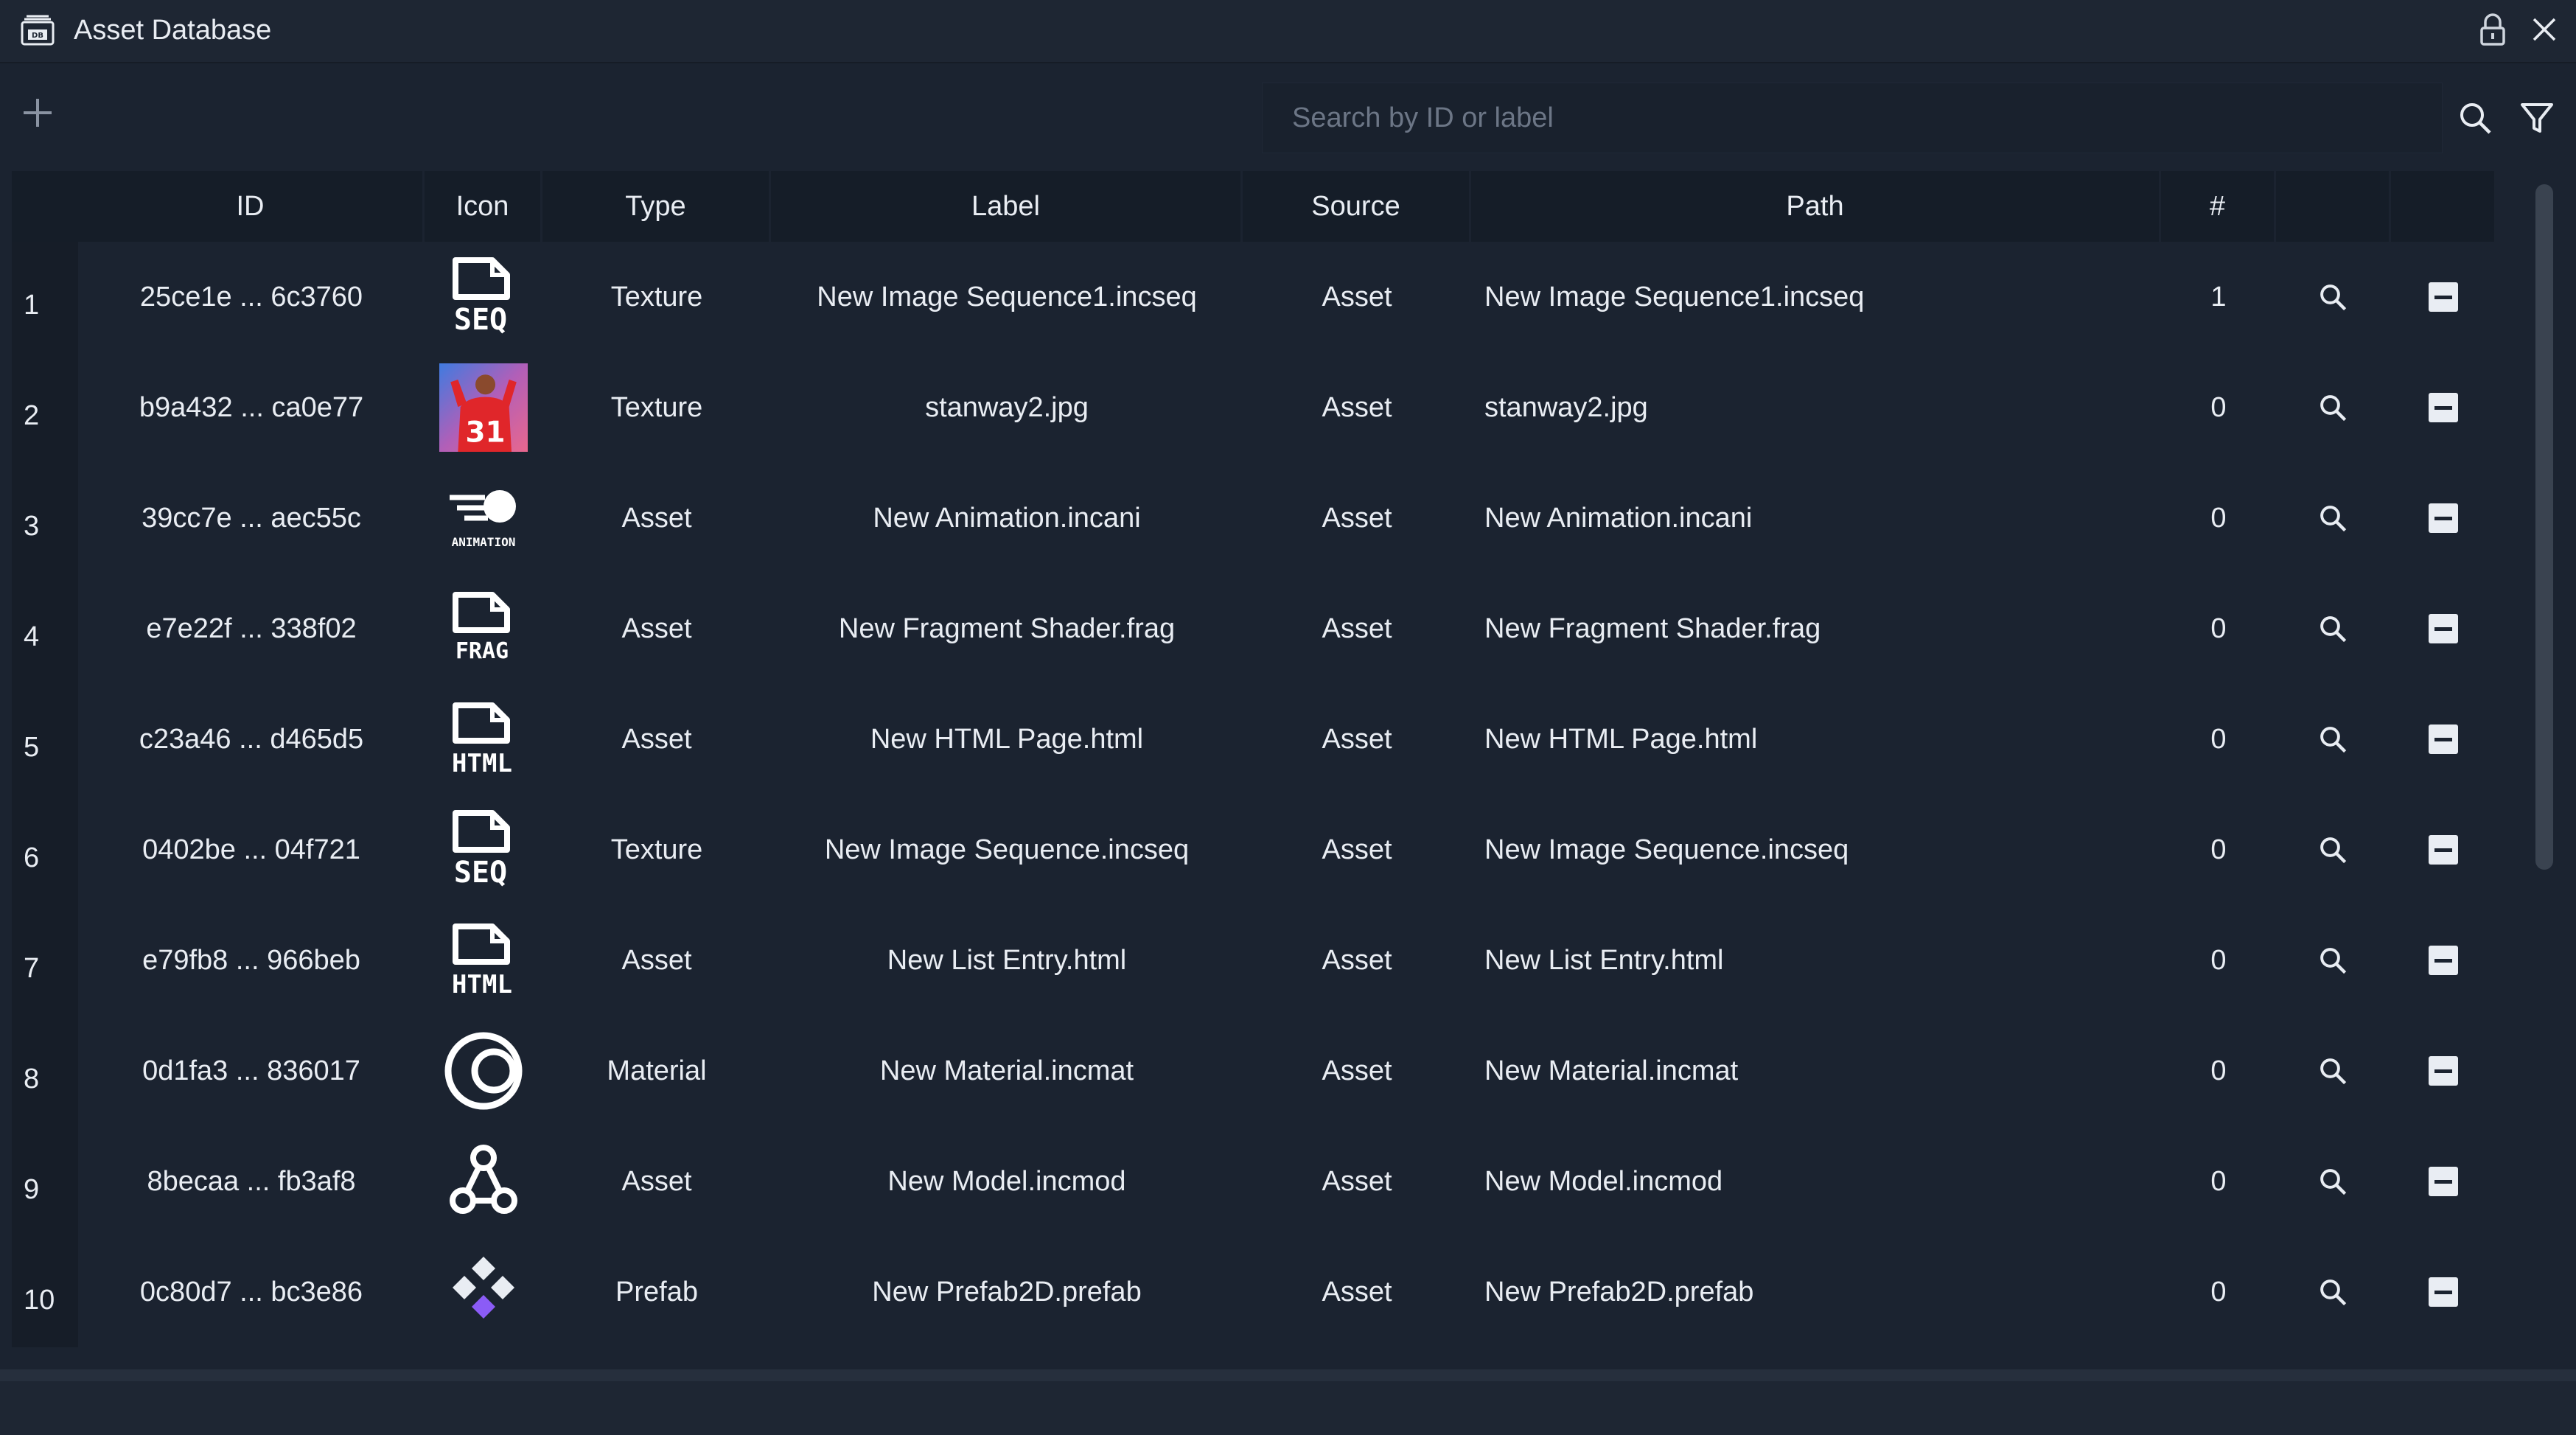  Describe the element at coordinates (2218, 297) in the screenshot. I see `asset-count: 1` at that location.